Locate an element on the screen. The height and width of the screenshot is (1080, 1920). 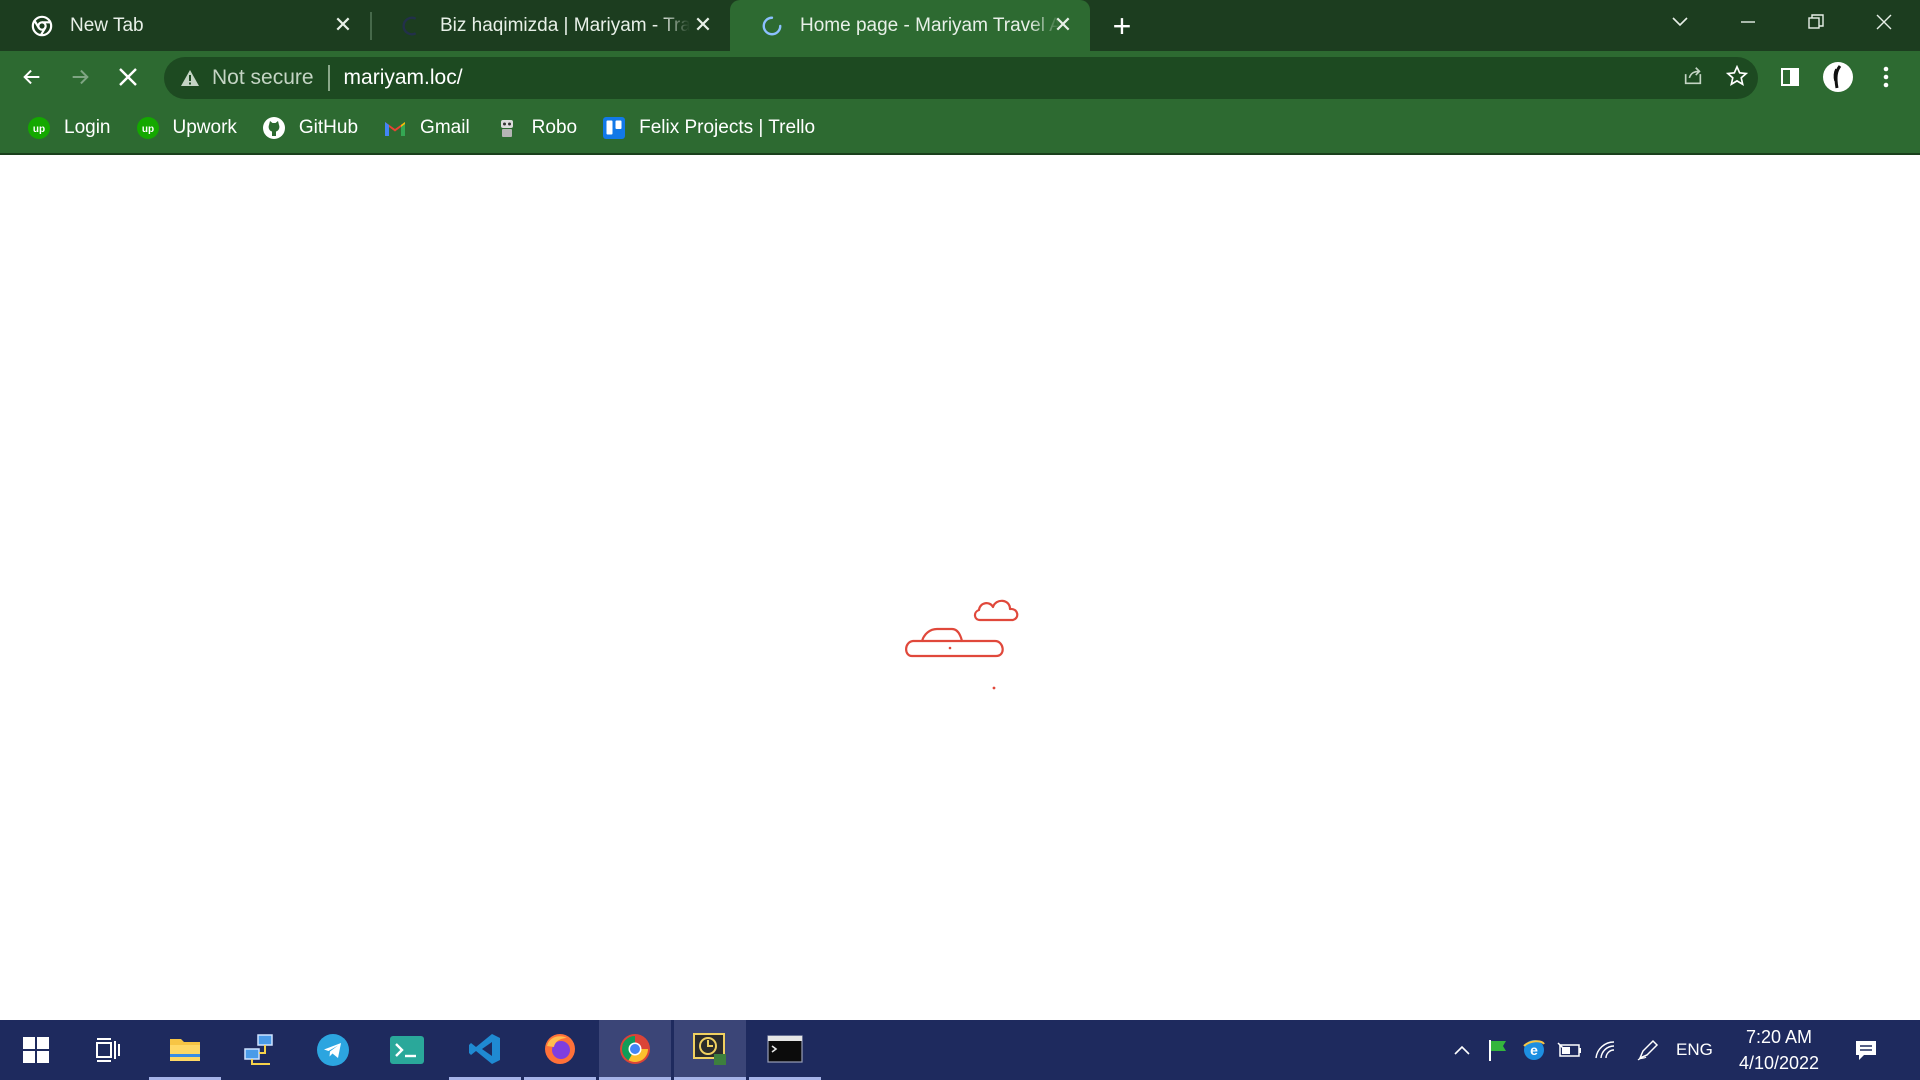
taskbar-network is located at coordinates (259, 1050).